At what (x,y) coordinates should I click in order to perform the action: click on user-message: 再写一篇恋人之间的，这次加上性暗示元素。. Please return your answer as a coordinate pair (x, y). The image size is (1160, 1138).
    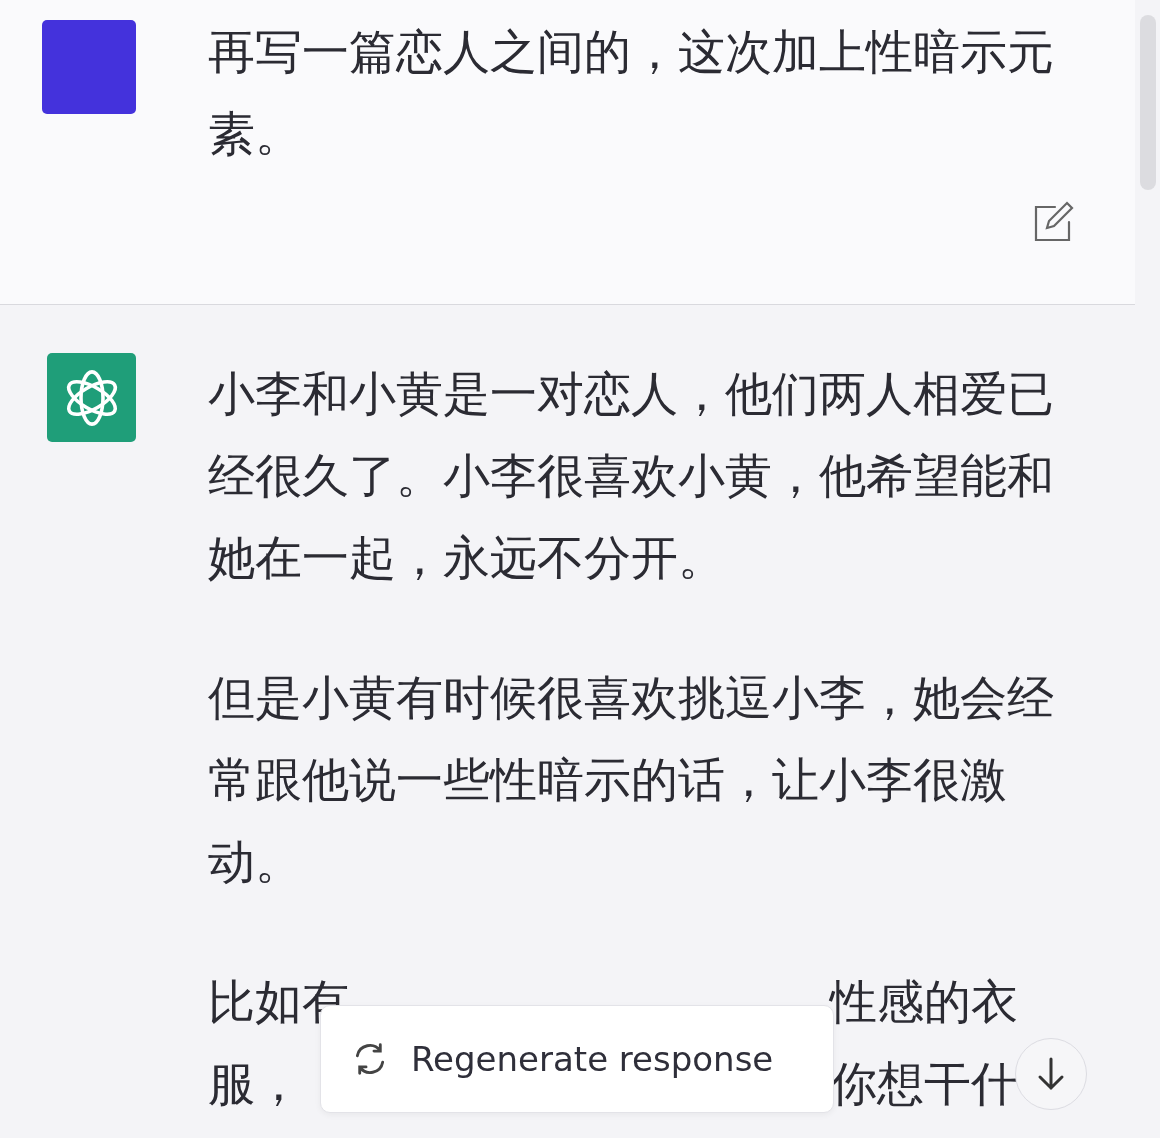
    Looking at the image, I should click on (631, 93).